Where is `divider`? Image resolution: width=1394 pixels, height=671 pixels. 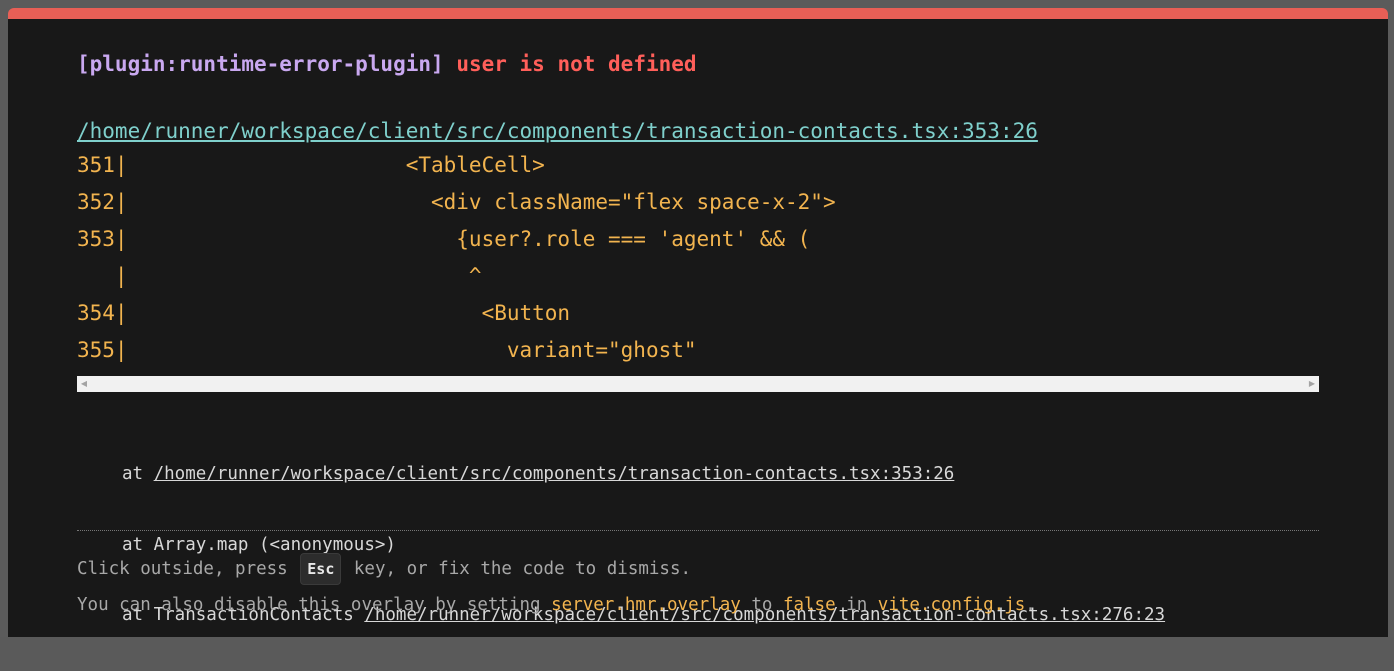 divider is located at coordinates (698, 530).